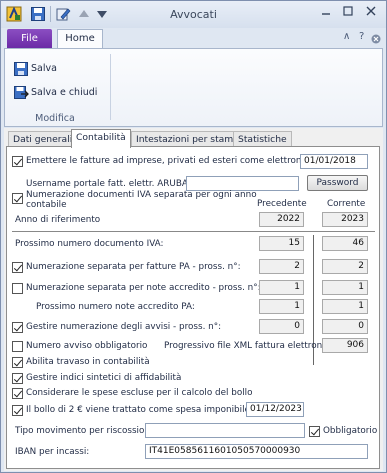  What do you see at coordinates (80, 39) in the screenshot?
I see `tab-home: Home` at bounding box center [80, 39].